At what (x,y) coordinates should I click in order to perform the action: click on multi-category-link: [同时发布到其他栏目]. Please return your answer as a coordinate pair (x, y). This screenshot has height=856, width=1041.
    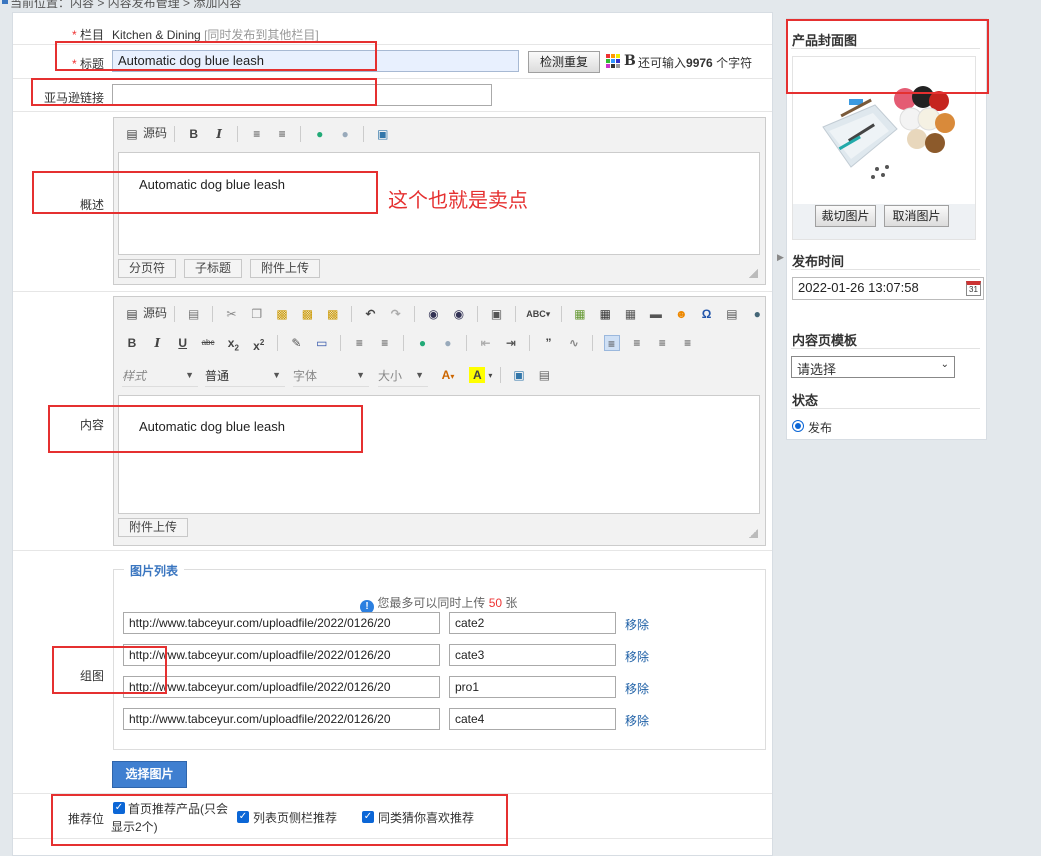
    Looking at the image, I should click on (261, 35).